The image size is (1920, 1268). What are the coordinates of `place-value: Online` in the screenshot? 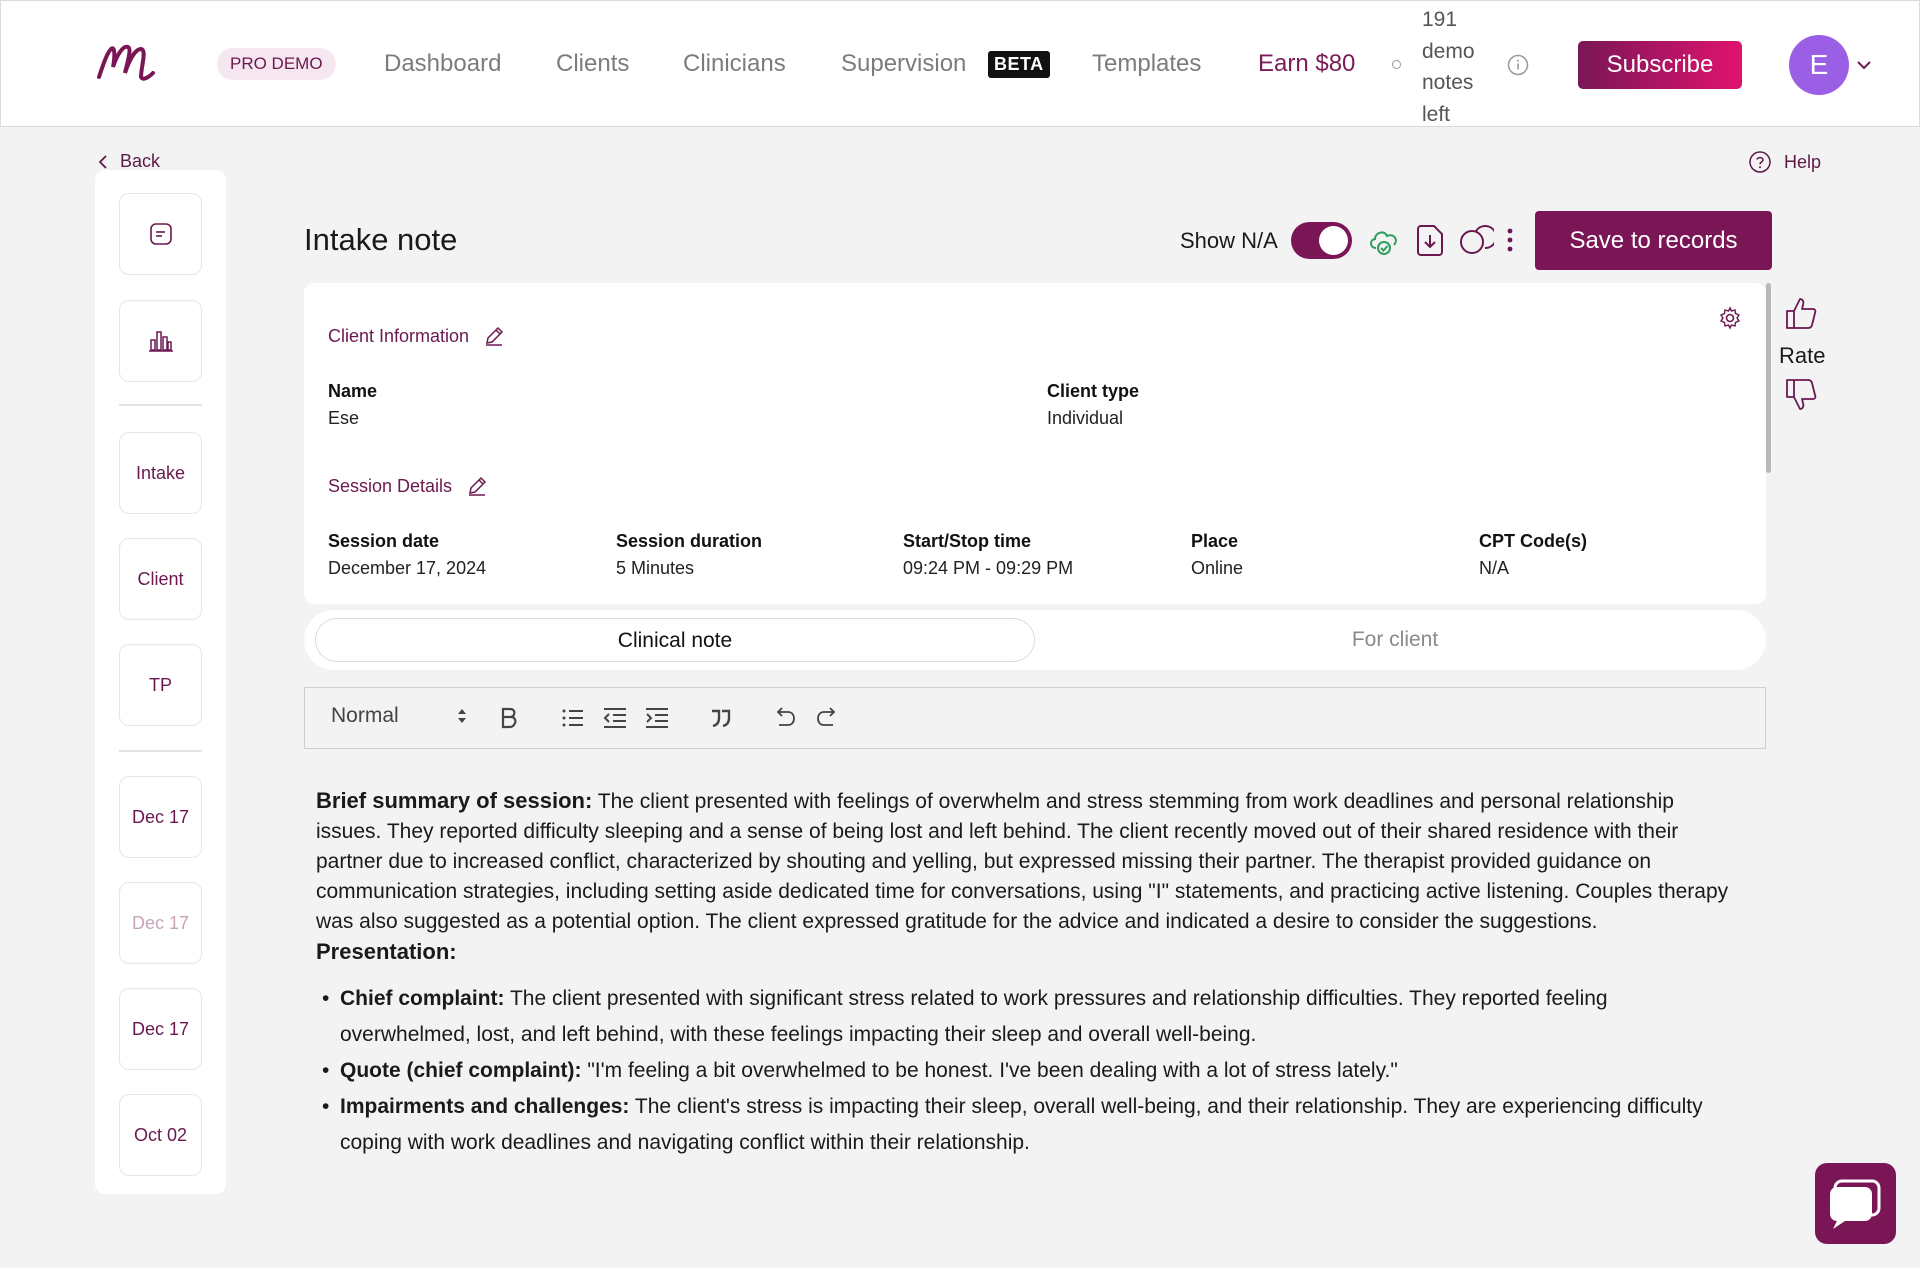 It's located at (1217, 568).